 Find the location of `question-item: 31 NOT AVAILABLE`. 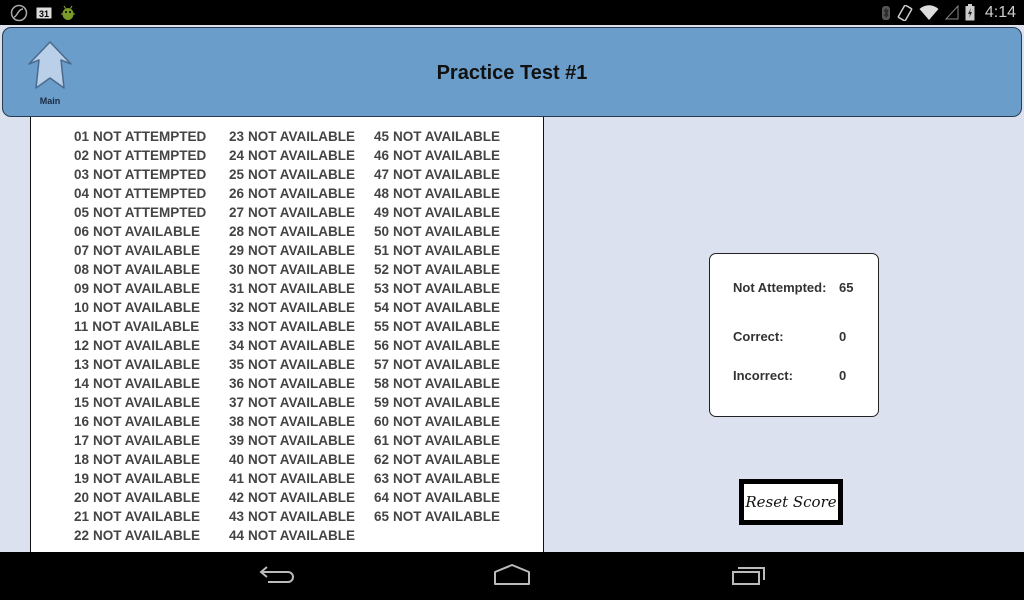

question-item: 31 NOT AVAILABLE is located at coordinates (292, 288).